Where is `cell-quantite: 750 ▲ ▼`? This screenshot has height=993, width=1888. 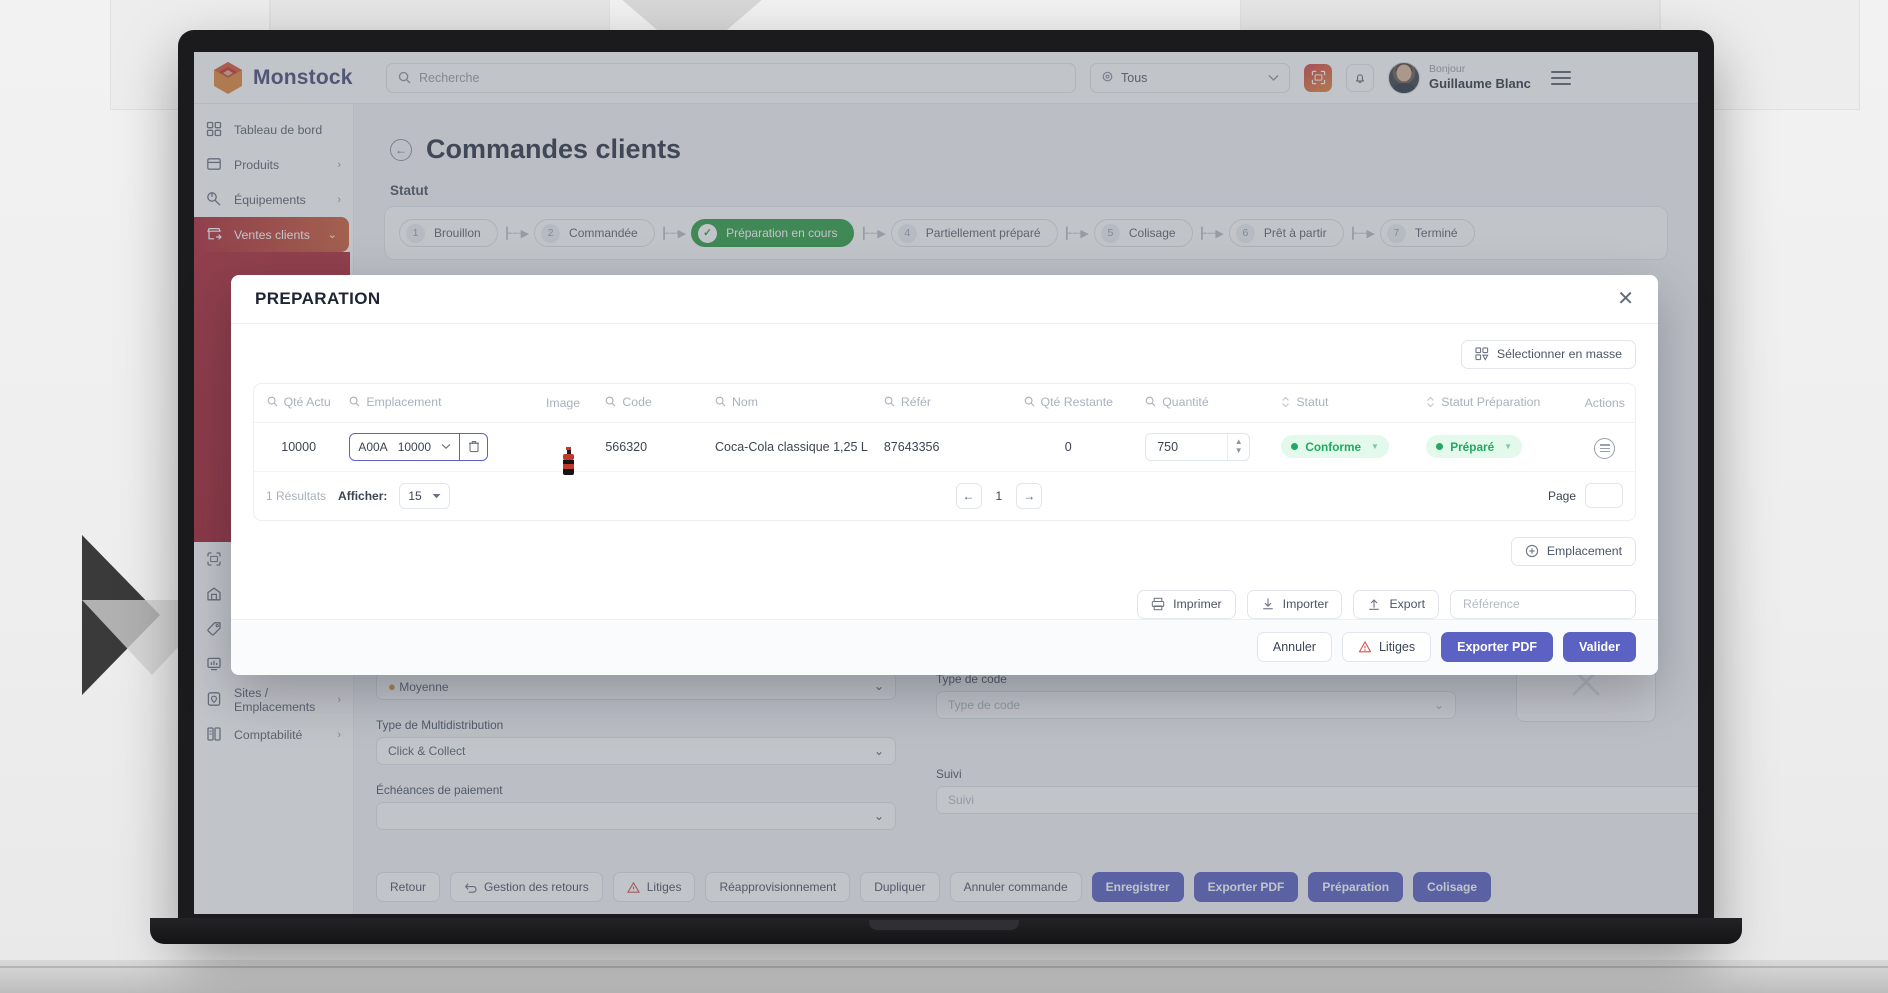 cell-quantite: 750 ▲ ▼ is located at coordinates (1207, 447).